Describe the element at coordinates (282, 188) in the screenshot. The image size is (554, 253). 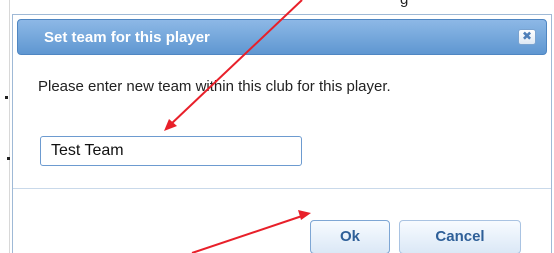
I see `dialog-divider` at that location.